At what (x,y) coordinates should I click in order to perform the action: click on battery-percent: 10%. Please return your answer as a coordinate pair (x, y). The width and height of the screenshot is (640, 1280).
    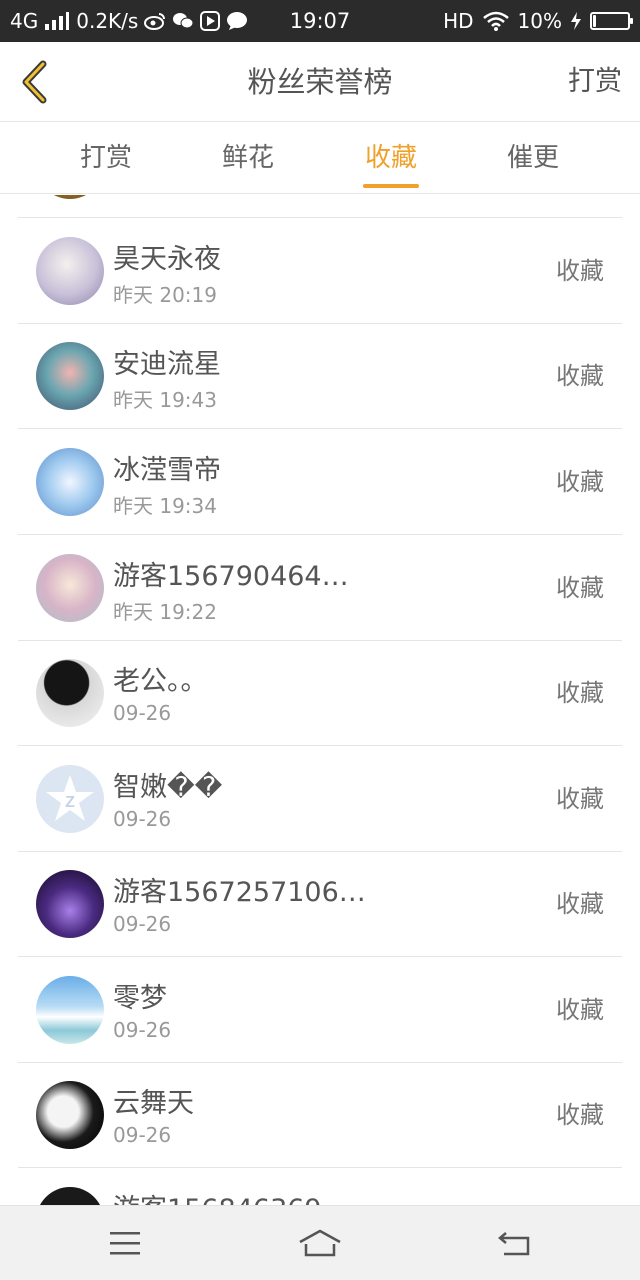
    Looking at the image, I should click on (539, 21).